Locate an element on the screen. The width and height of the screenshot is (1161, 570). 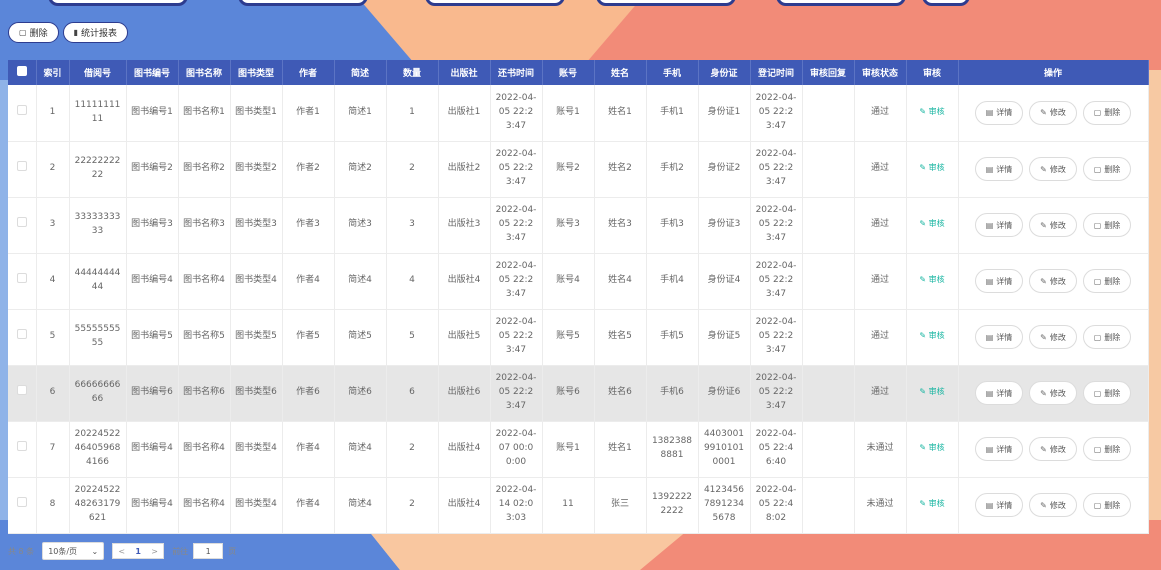
book-type-cell: 图书类型2 is located at coordinates (256, 169).